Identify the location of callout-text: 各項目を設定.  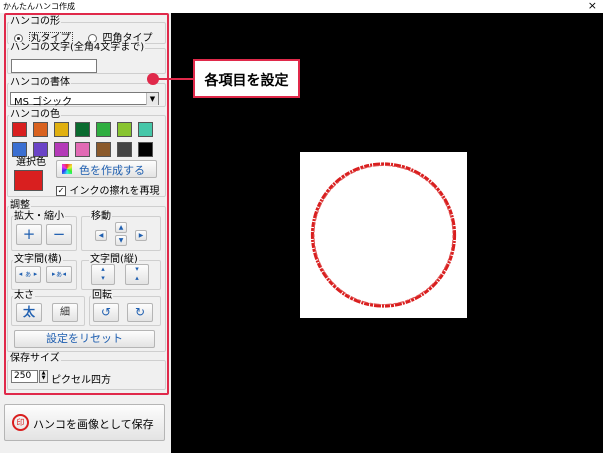
(246, 81).